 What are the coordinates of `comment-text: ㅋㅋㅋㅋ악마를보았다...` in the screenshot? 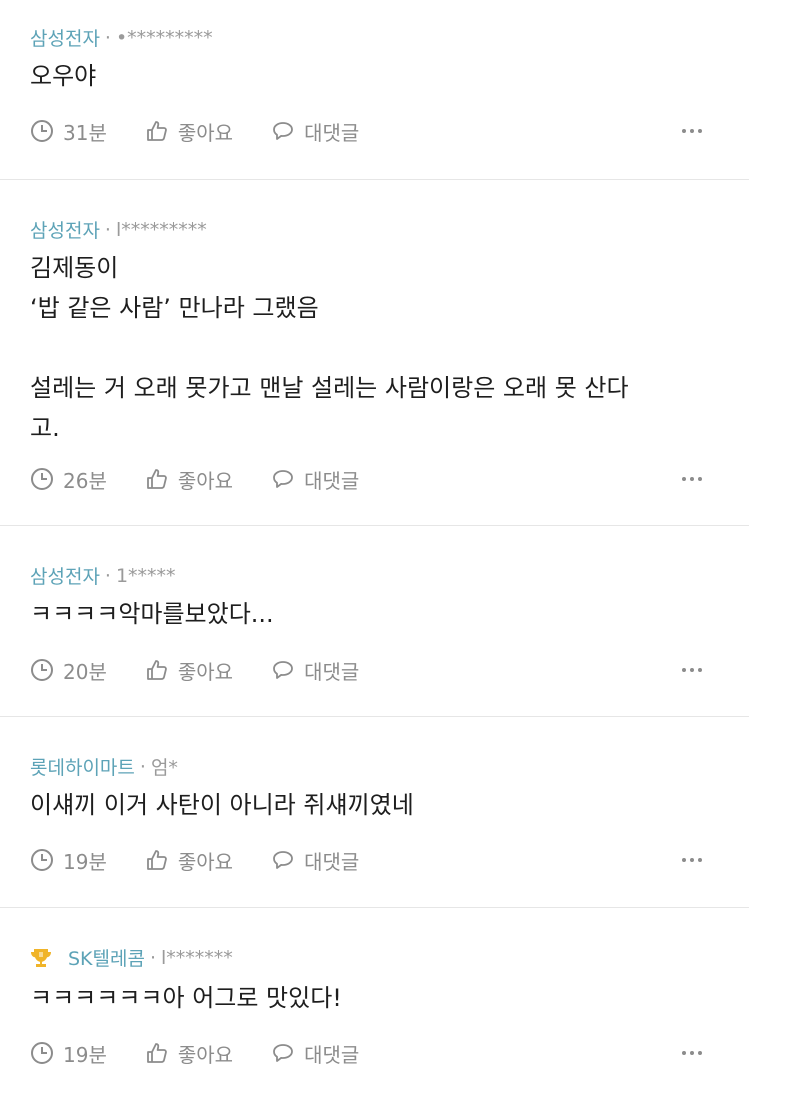 It's located at (152, 614).